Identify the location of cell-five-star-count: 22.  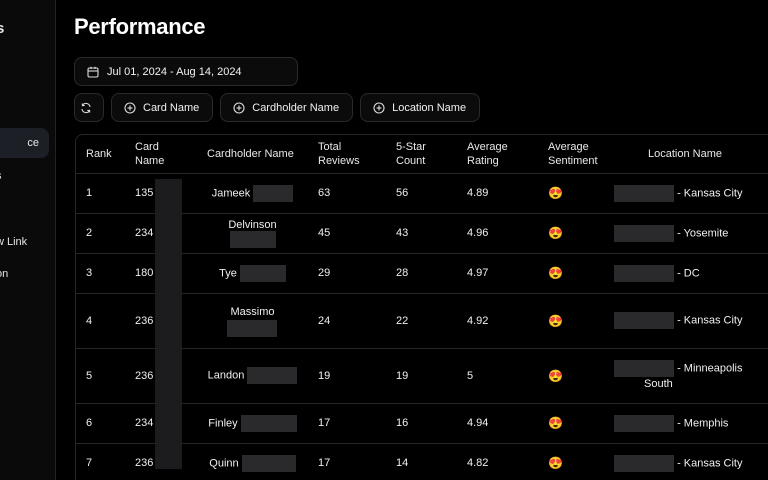
(421, 321).